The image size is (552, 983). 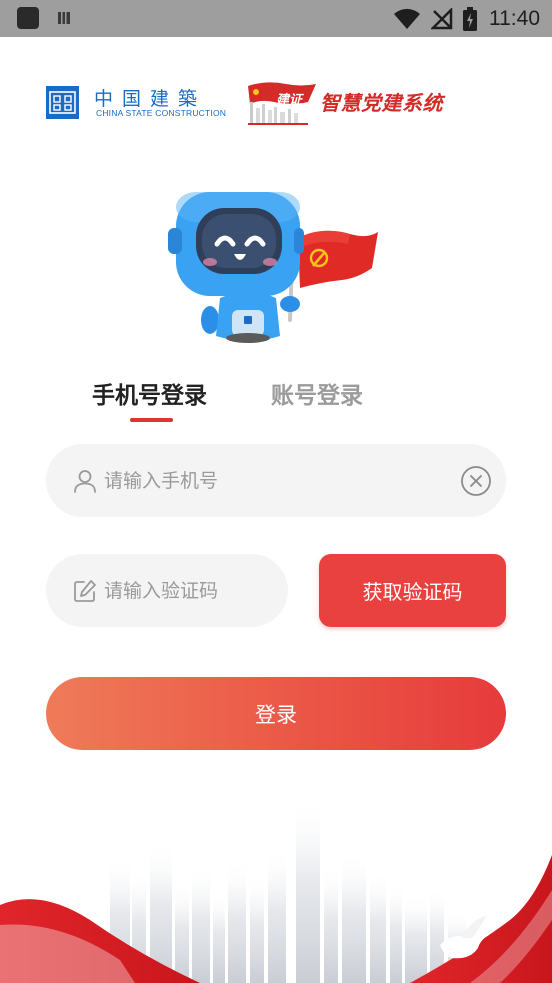 I want to click on party-building-logo: 建证 智慧党建系统, so click(x=361, y=103).